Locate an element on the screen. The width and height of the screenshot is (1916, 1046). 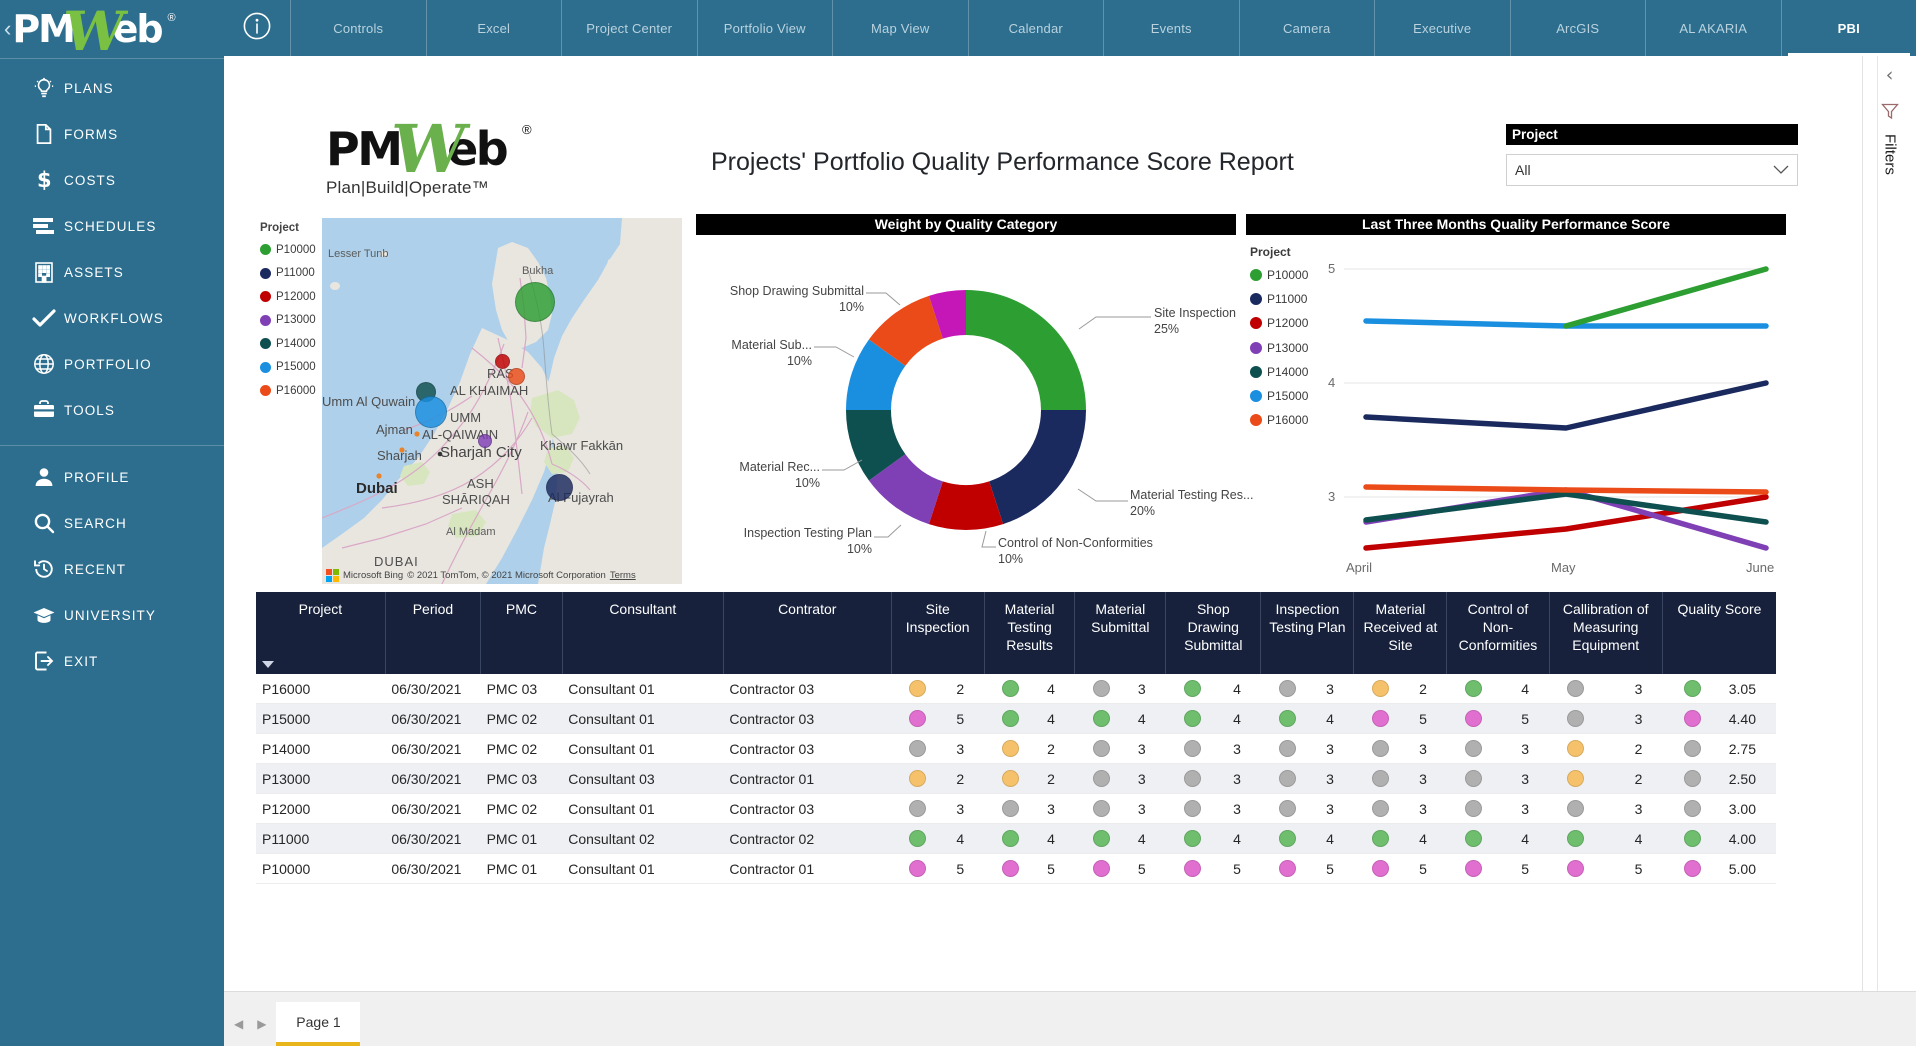
tab-excel: Excel is located at coordinates (493, 28).